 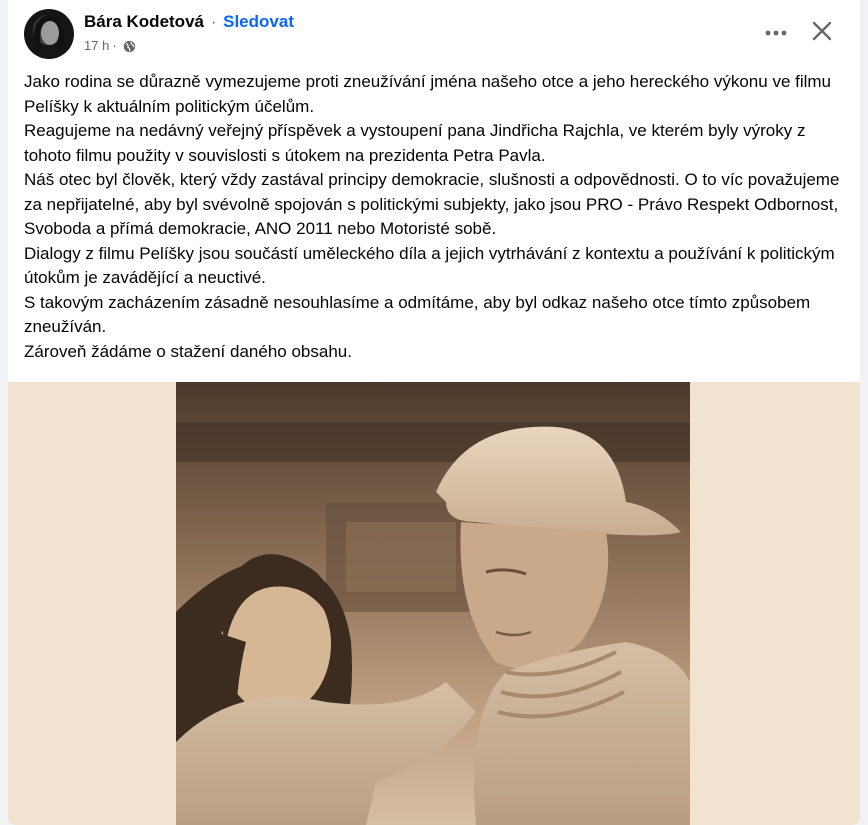 What do you see at coordinates (258, 21) in the screenshot?
I see `follow-button: Sledovat` at bounding box center [258, 21].